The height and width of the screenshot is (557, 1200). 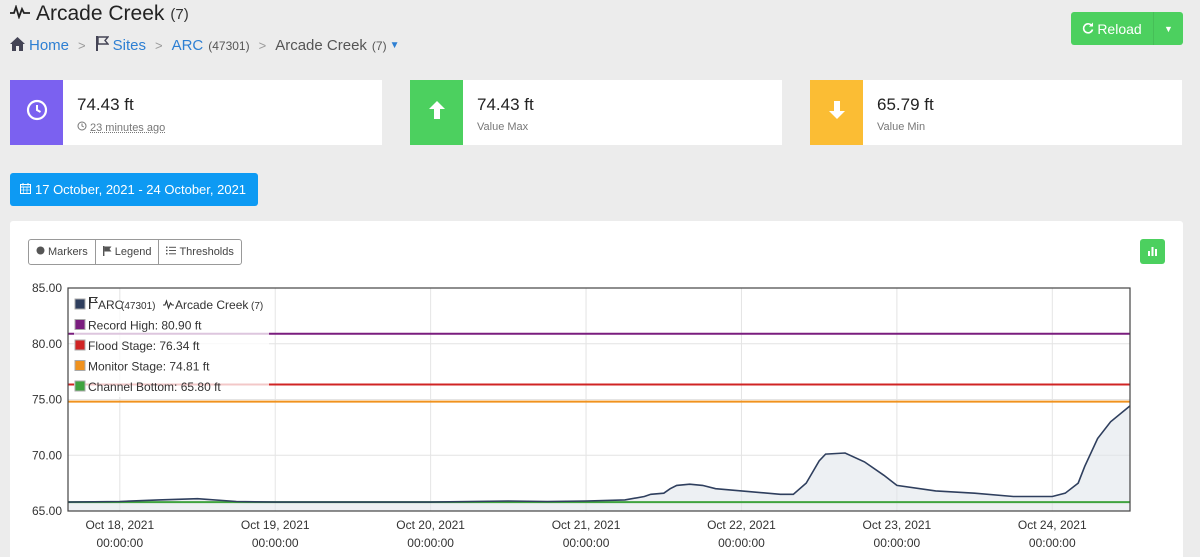 What do you see at coordinates (187, 45) in the screenshot?
I see `breadcrumb-arc-label: ARC` at bounding box center [187, 45].